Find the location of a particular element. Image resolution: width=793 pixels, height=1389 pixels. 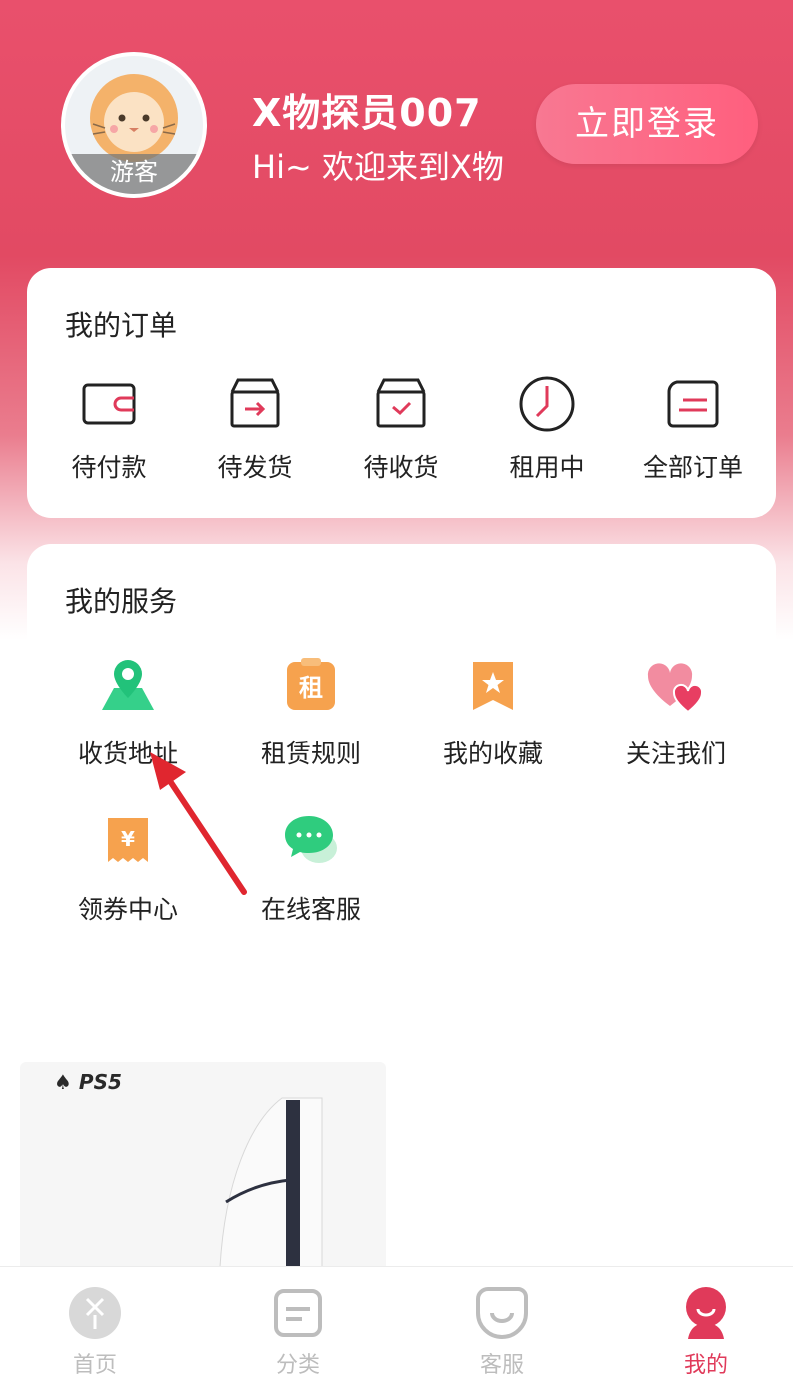

location-pin-icon is located at coordinates (128, 685).